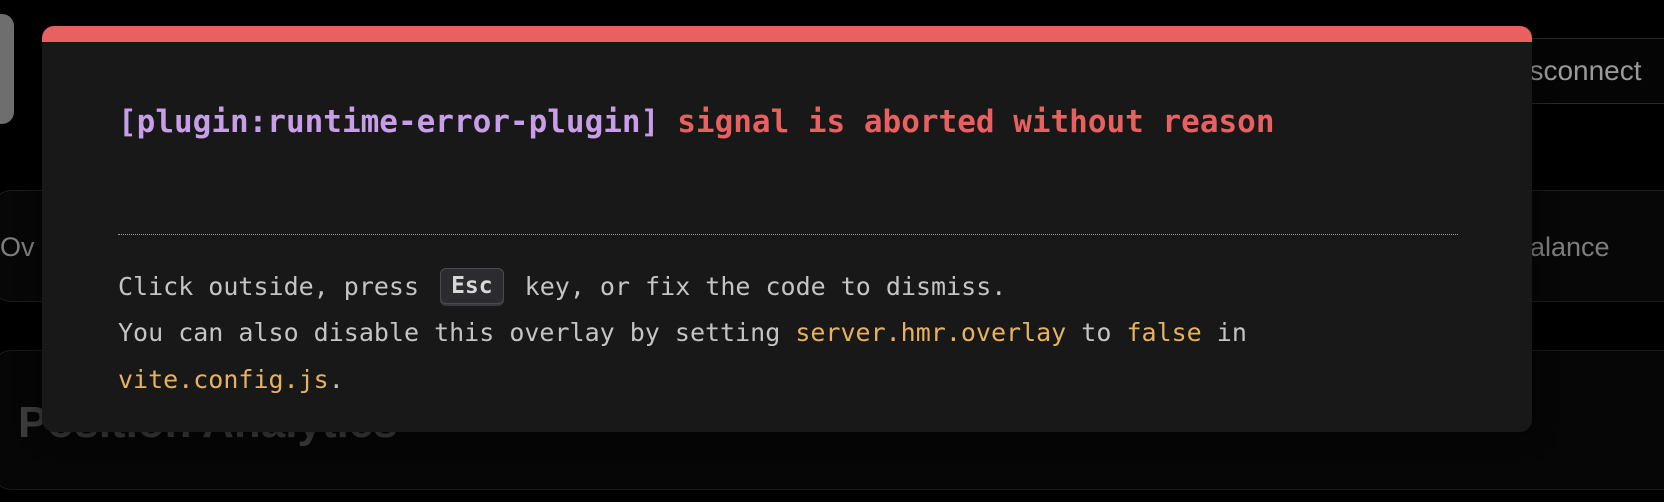 The width and height of the screenshot is (1664, 502). I want to click on config-file-name: vite.config.js, so click(223, 379).